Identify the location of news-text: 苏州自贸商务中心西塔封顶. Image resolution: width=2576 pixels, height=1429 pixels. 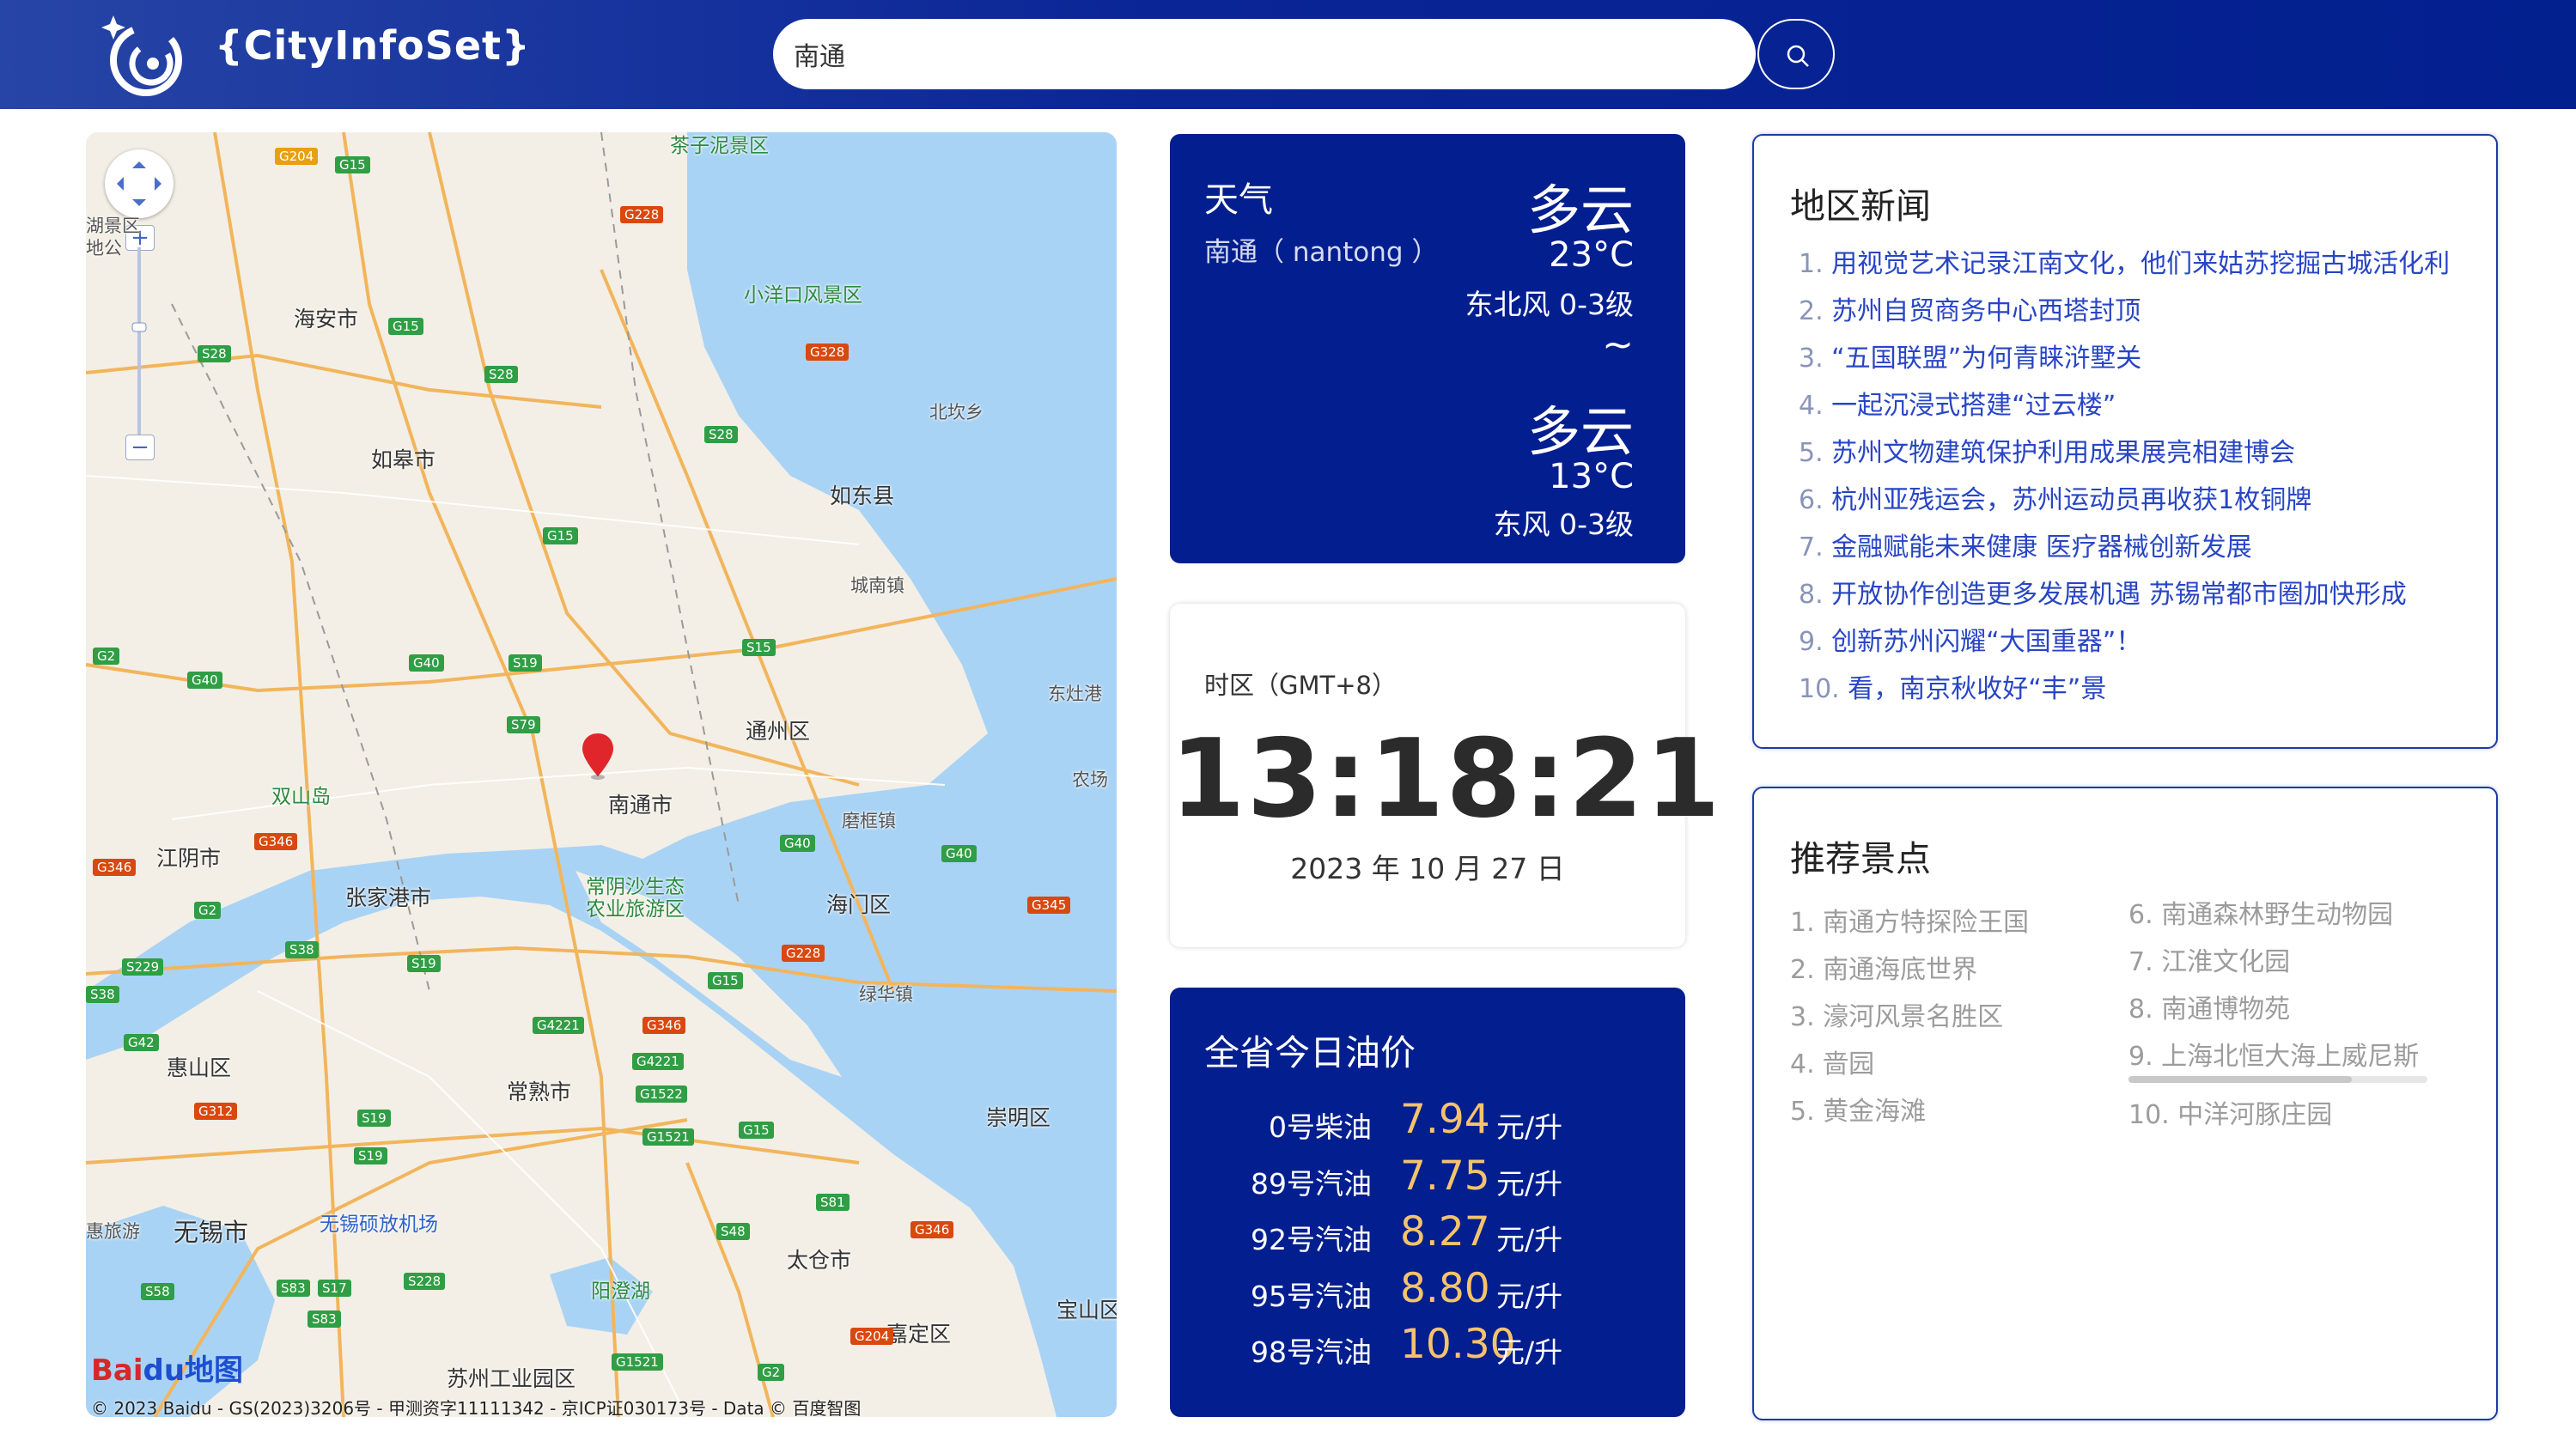
(1986, 311).